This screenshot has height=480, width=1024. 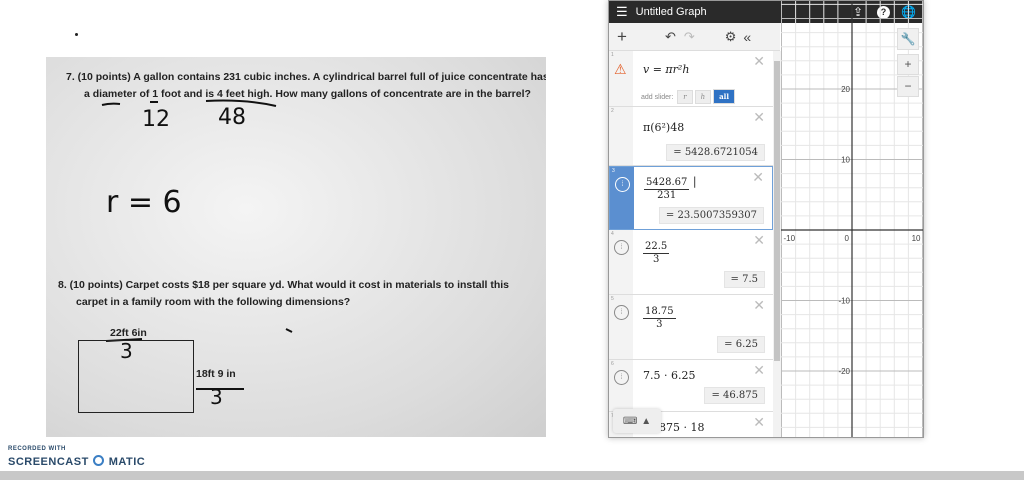 What do you see at coordinates (916, 238) in the screenshot?
I see `x-tick-label: 10` at bounding box center [916, 238].